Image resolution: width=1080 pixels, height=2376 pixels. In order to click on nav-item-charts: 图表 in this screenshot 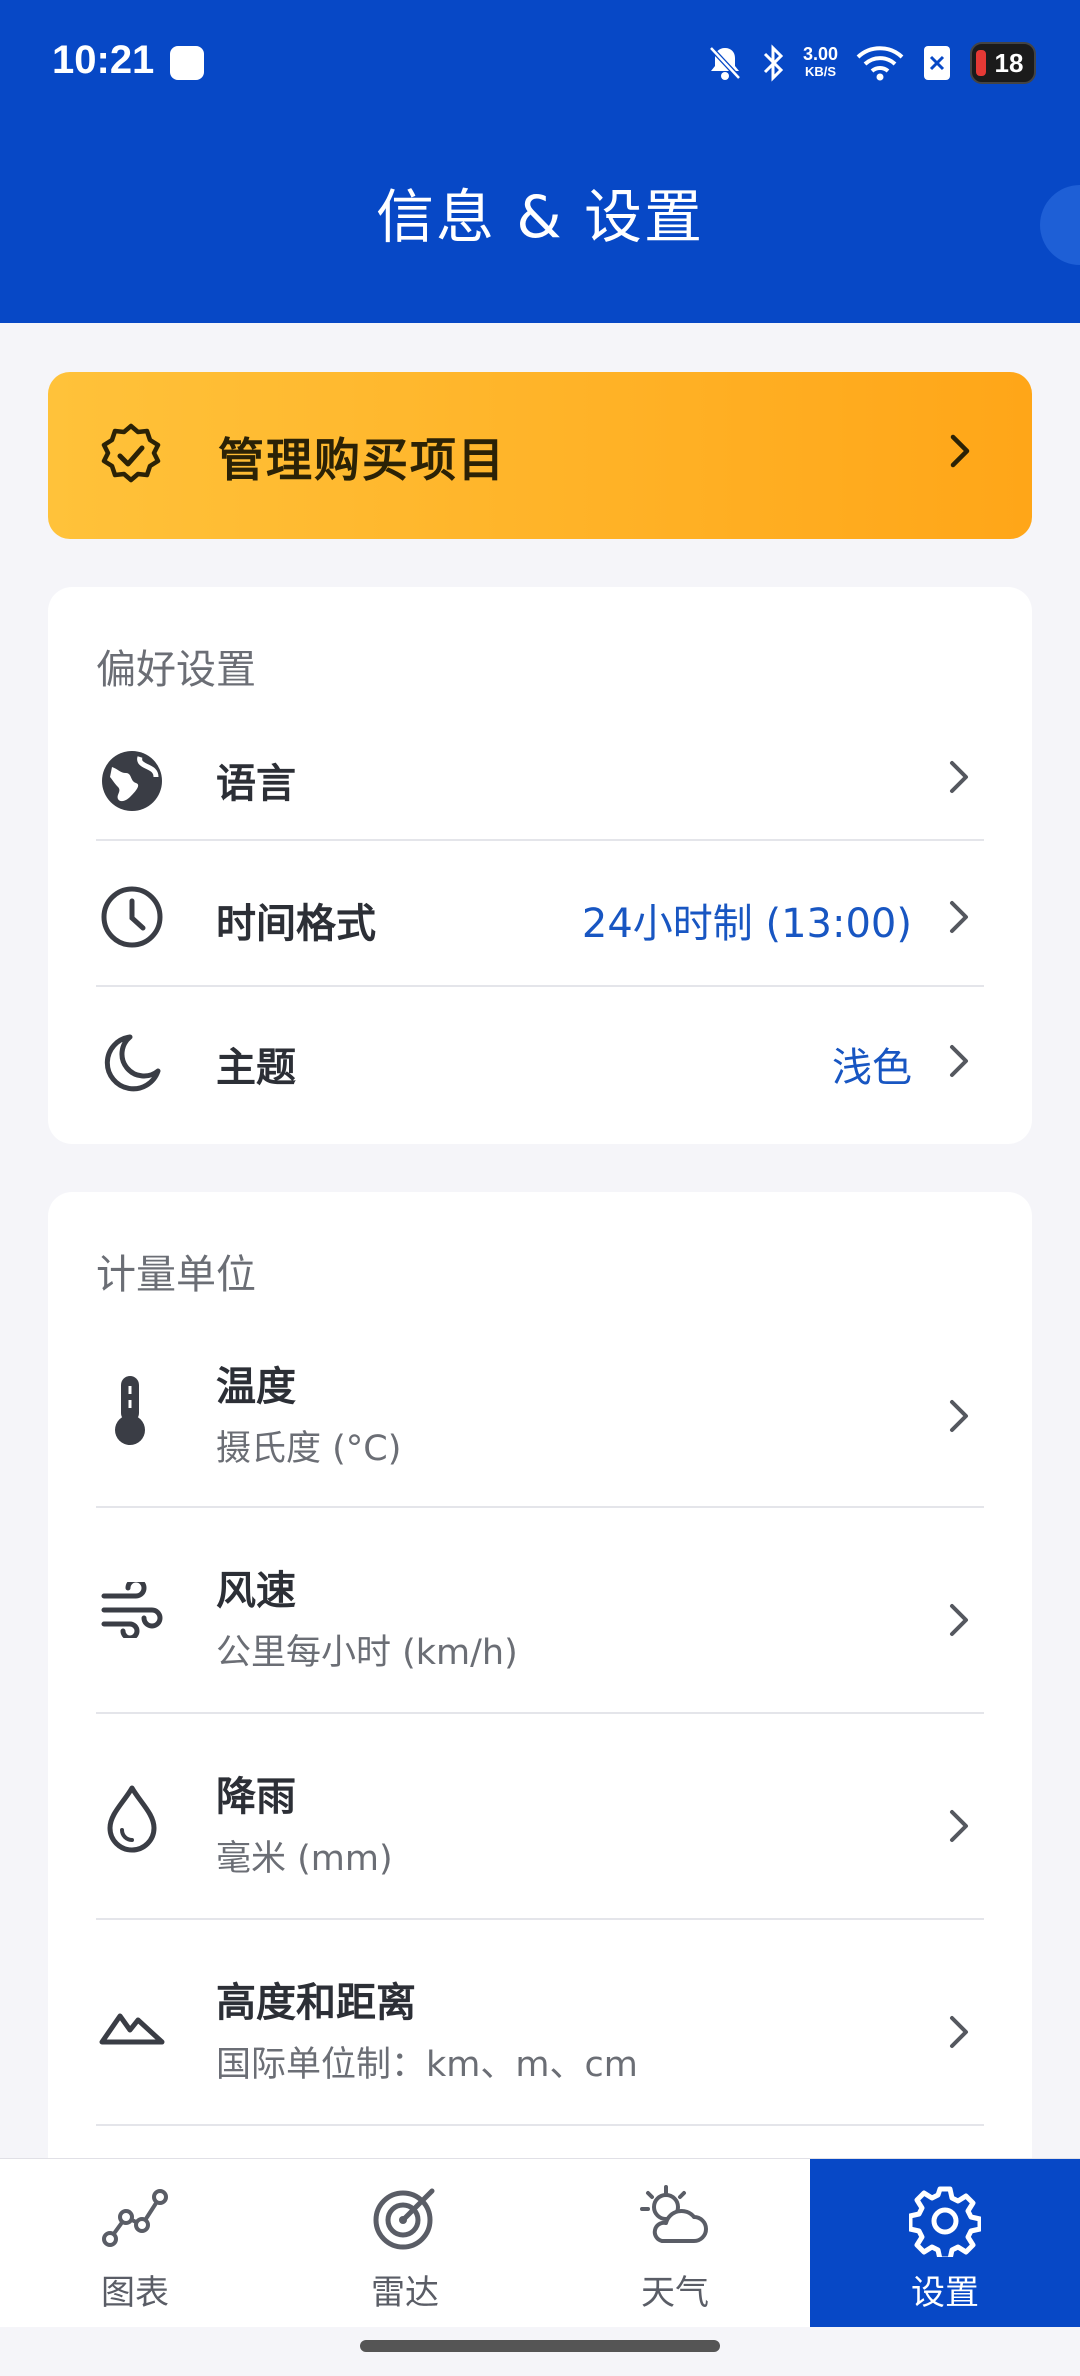, I will do `click(135, 2243)`.